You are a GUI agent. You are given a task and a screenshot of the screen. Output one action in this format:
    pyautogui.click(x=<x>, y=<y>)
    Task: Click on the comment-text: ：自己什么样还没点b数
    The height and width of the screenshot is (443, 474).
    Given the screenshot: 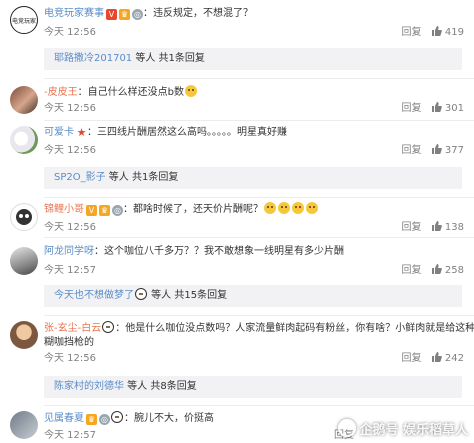 What is the action you would take?
    pyautogui.click(x=130, y=92)
    